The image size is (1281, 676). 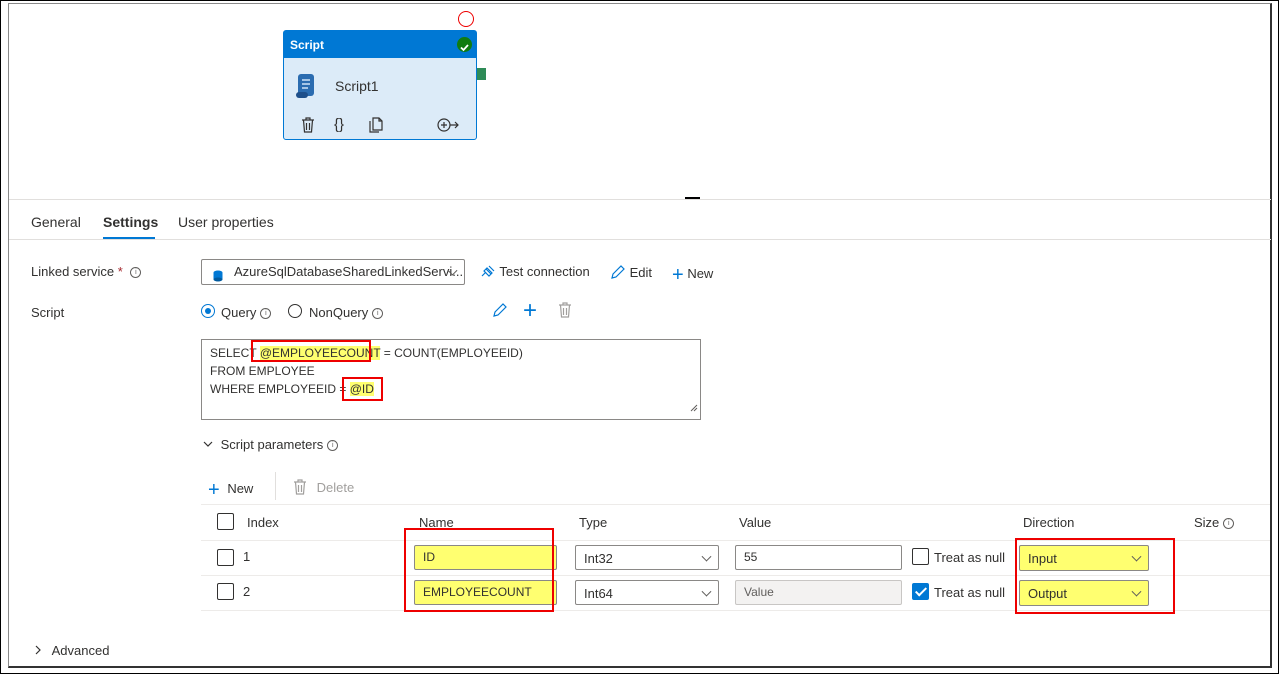 What do you see at coordinates (218, 275) in the screenshot?
I see `sql-database-icon` at bounding box center [218, 275].